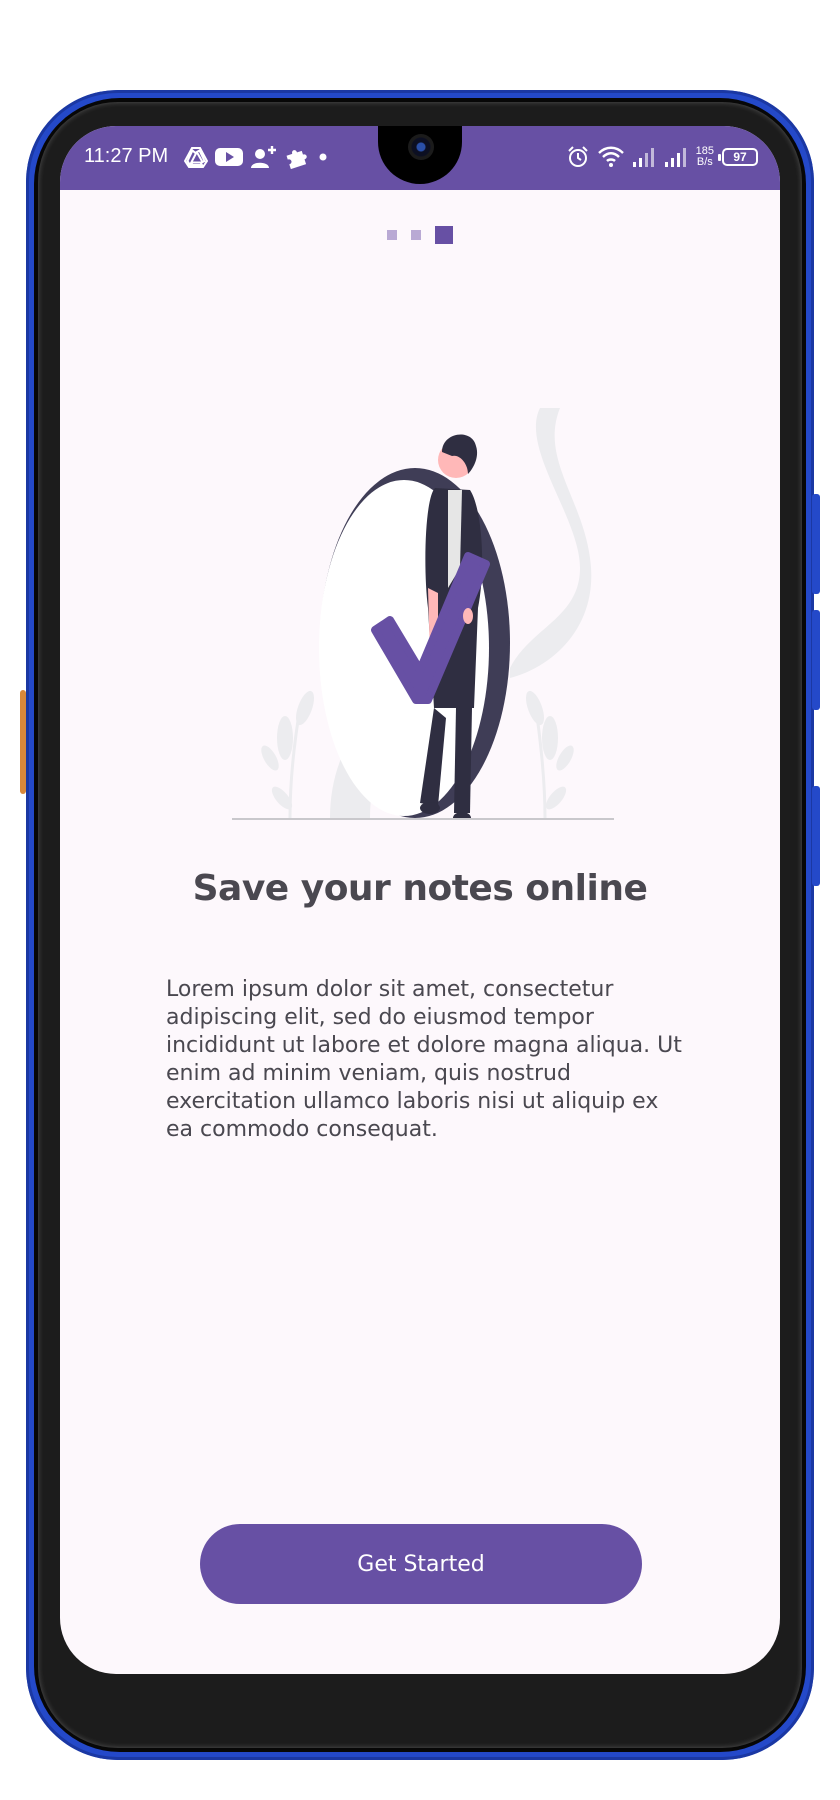 Image resolution: width=840 pixels, height=1800 pixels. I want to click on status-time: 11:27 PM, so click(126, 156).